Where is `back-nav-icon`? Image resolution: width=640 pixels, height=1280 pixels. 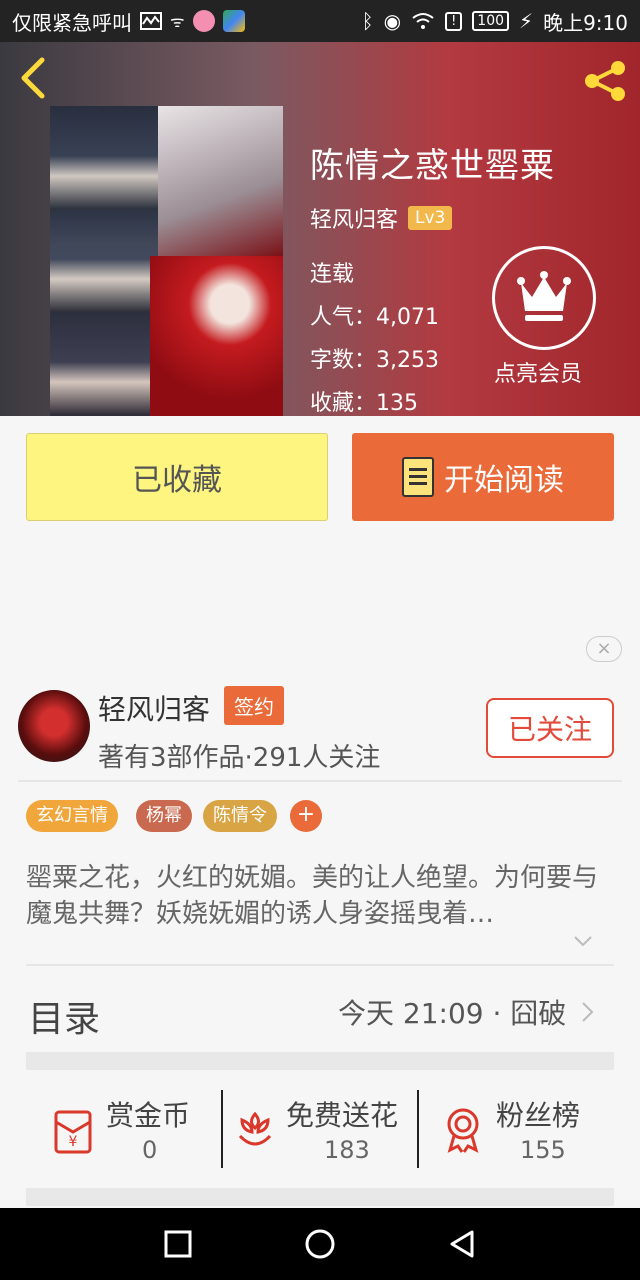 back-nav-icon is located at coordinates (462, 1244).